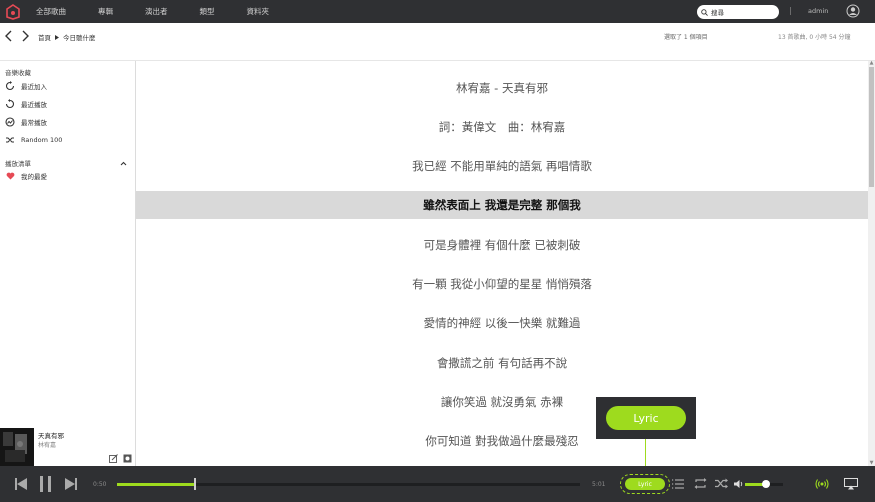 The width and height of the screenshot is (875, 502). I want to click on player-bar: 0:50 5:01 Lyric, so click(437, 484).